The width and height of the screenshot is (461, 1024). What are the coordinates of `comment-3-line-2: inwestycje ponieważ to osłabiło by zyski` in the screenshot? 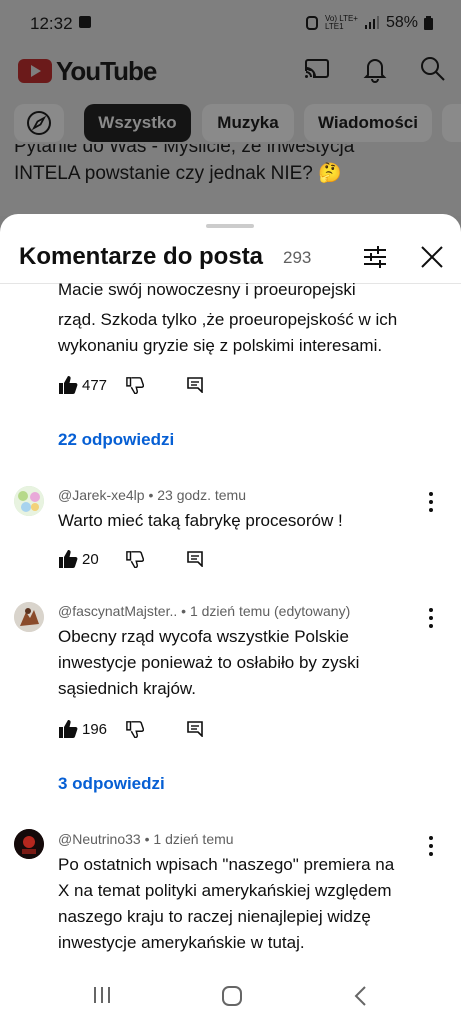 It's located at (209, 662).